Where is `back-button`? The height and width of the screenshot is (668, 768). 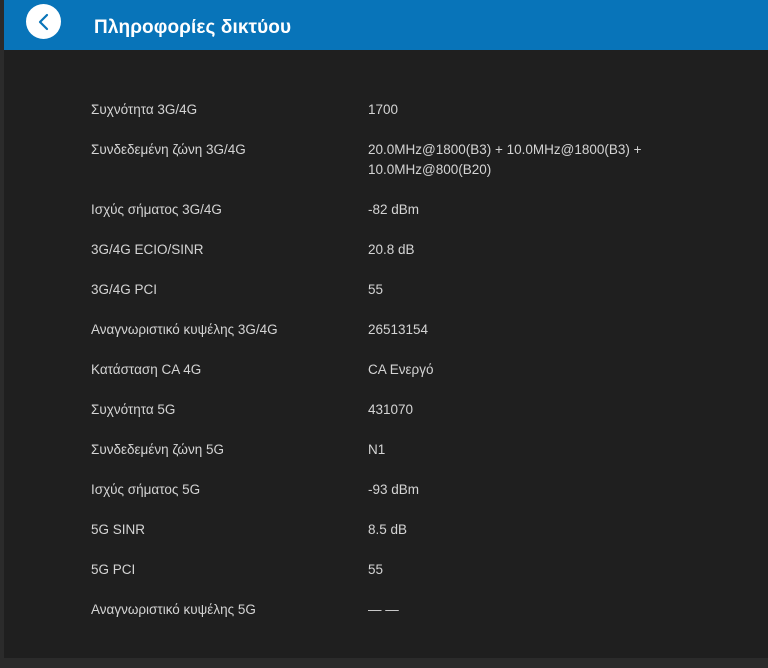
back-button is located at coordinates (43, 21).